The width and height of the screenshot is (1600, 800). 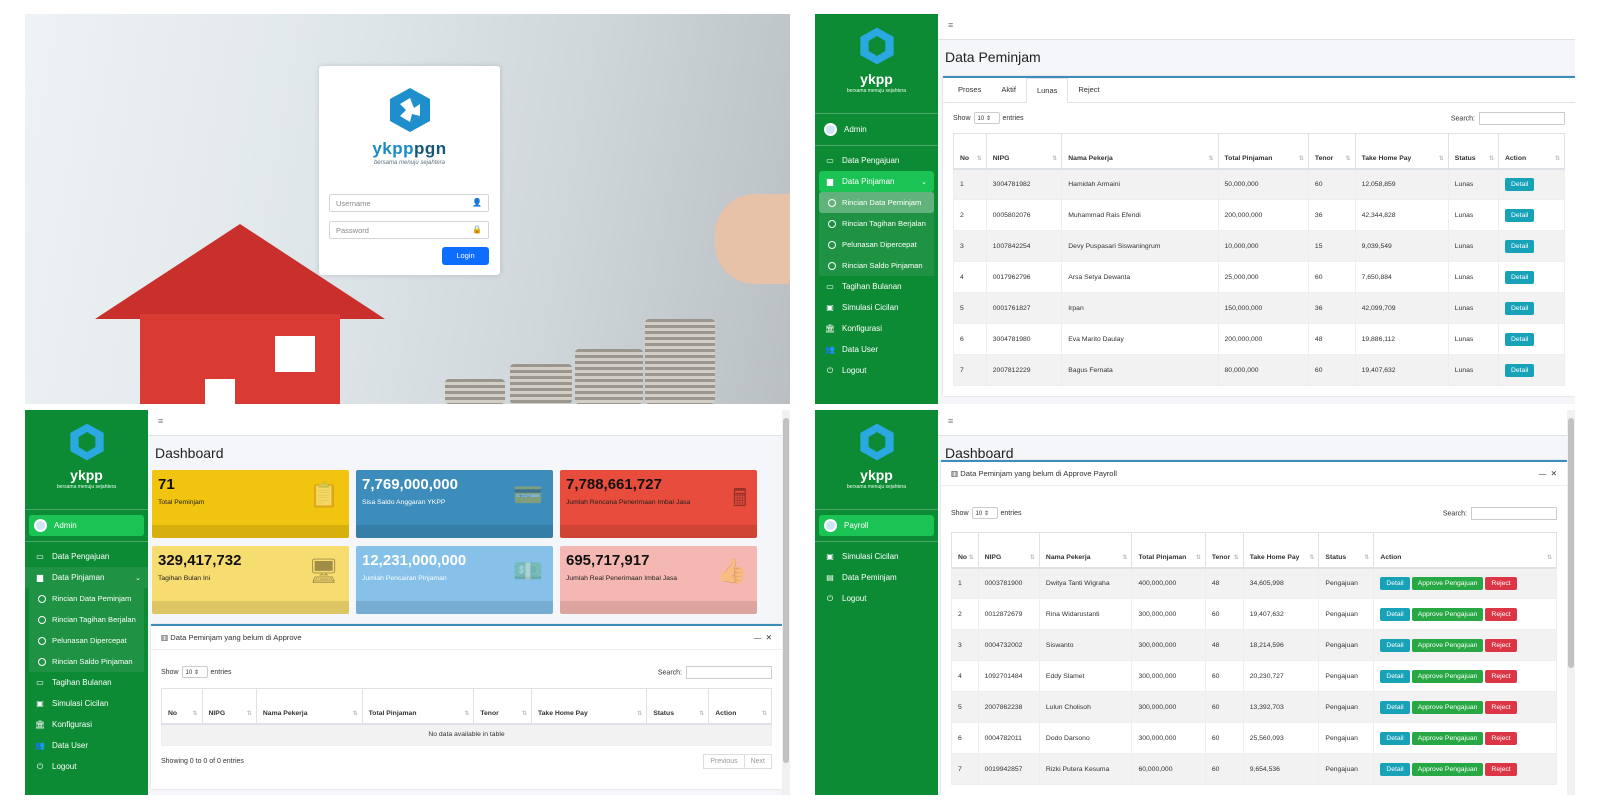 What do you see at coordinates (876, 525) in the screenshot?
I see `sidebar-user: Payroll` at bounding box center [876, 525].